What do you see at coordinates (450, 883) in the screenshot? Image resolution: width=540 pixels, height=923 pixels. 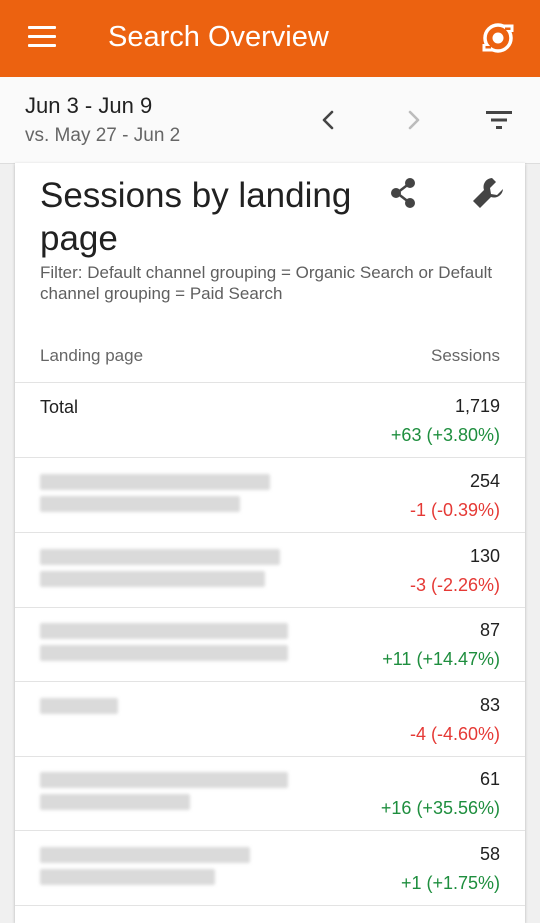 I see `row-delta: +1 (+1.75%)` at bounding box center [450, 883].